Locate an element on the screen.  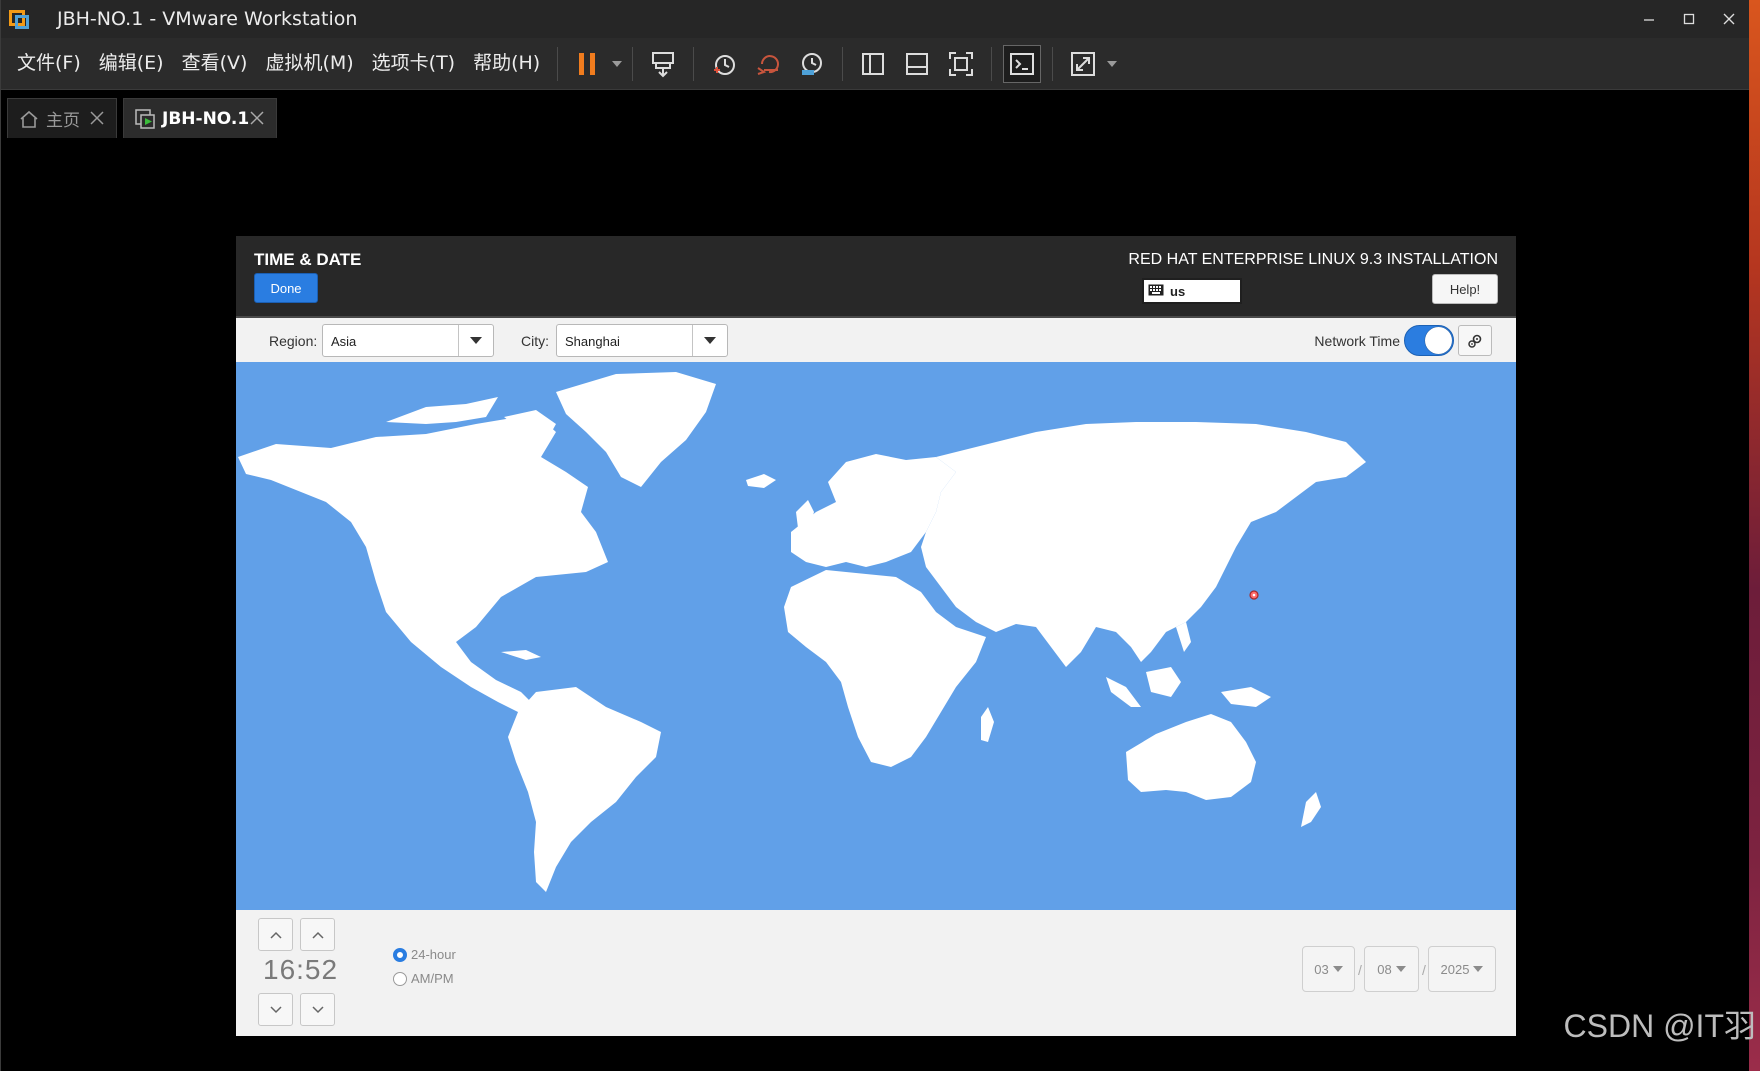
day-select: 08 is located at coordinates (1391, 969).